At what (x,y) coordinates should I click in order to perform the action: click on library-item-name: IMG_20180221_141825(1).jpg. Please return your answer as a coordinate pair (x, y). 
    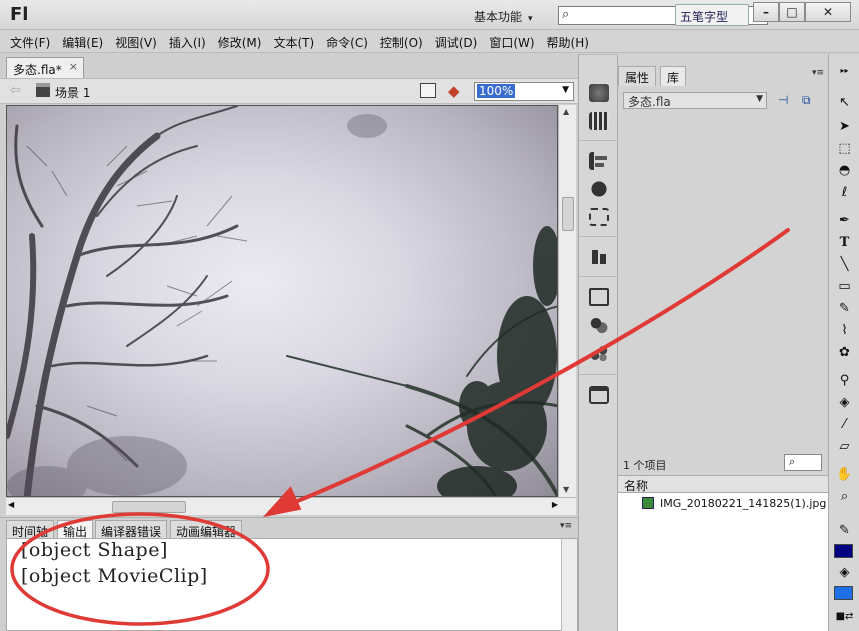
    Looking at the image, I should click on (743, 503).